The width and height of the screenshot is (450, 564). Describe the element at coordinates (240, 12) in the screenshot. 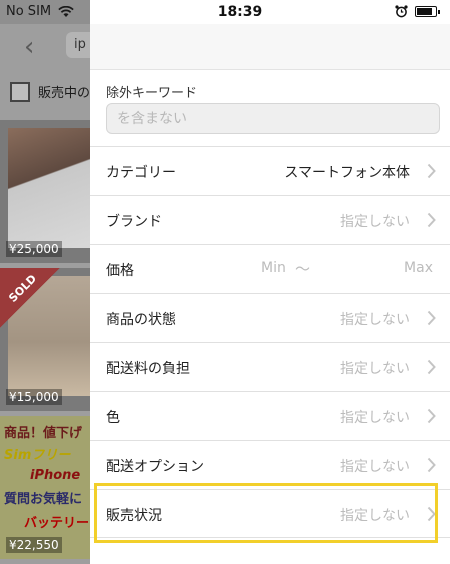

I see `clock: 18:39` at that location.